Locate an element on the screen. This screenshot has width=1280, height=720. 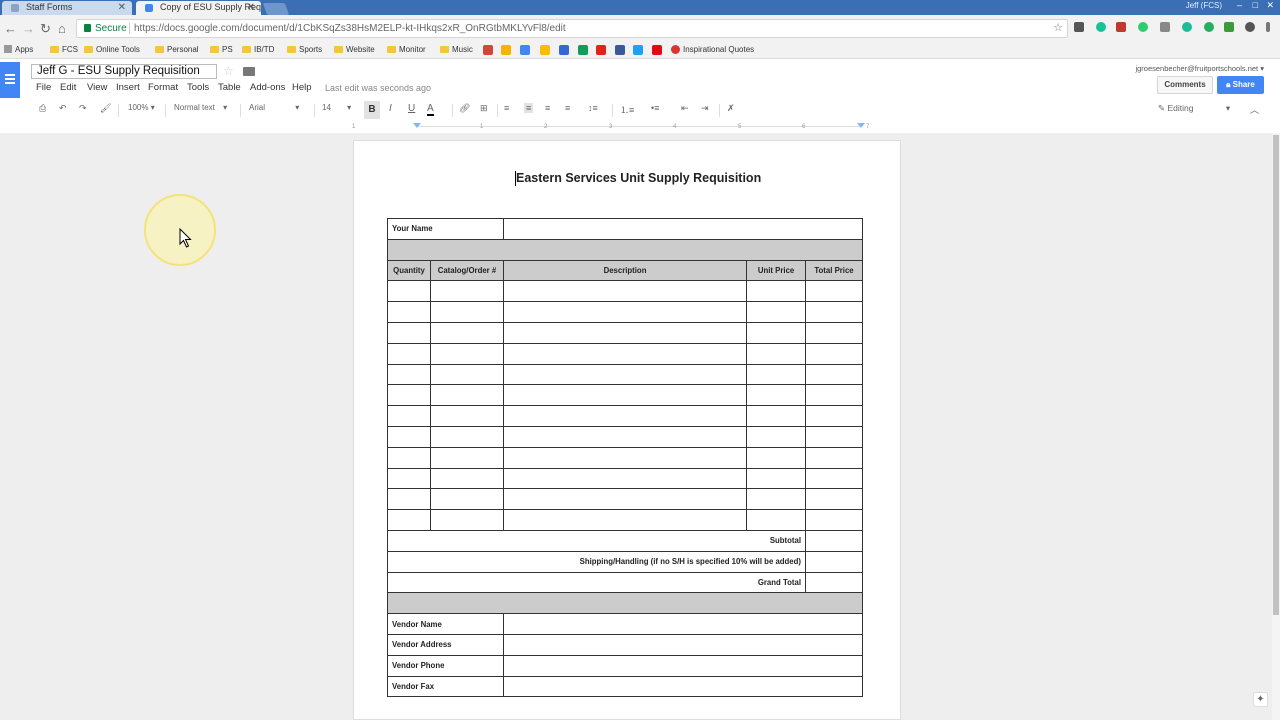
underline-icon: U is located at coordinates (411, 108).